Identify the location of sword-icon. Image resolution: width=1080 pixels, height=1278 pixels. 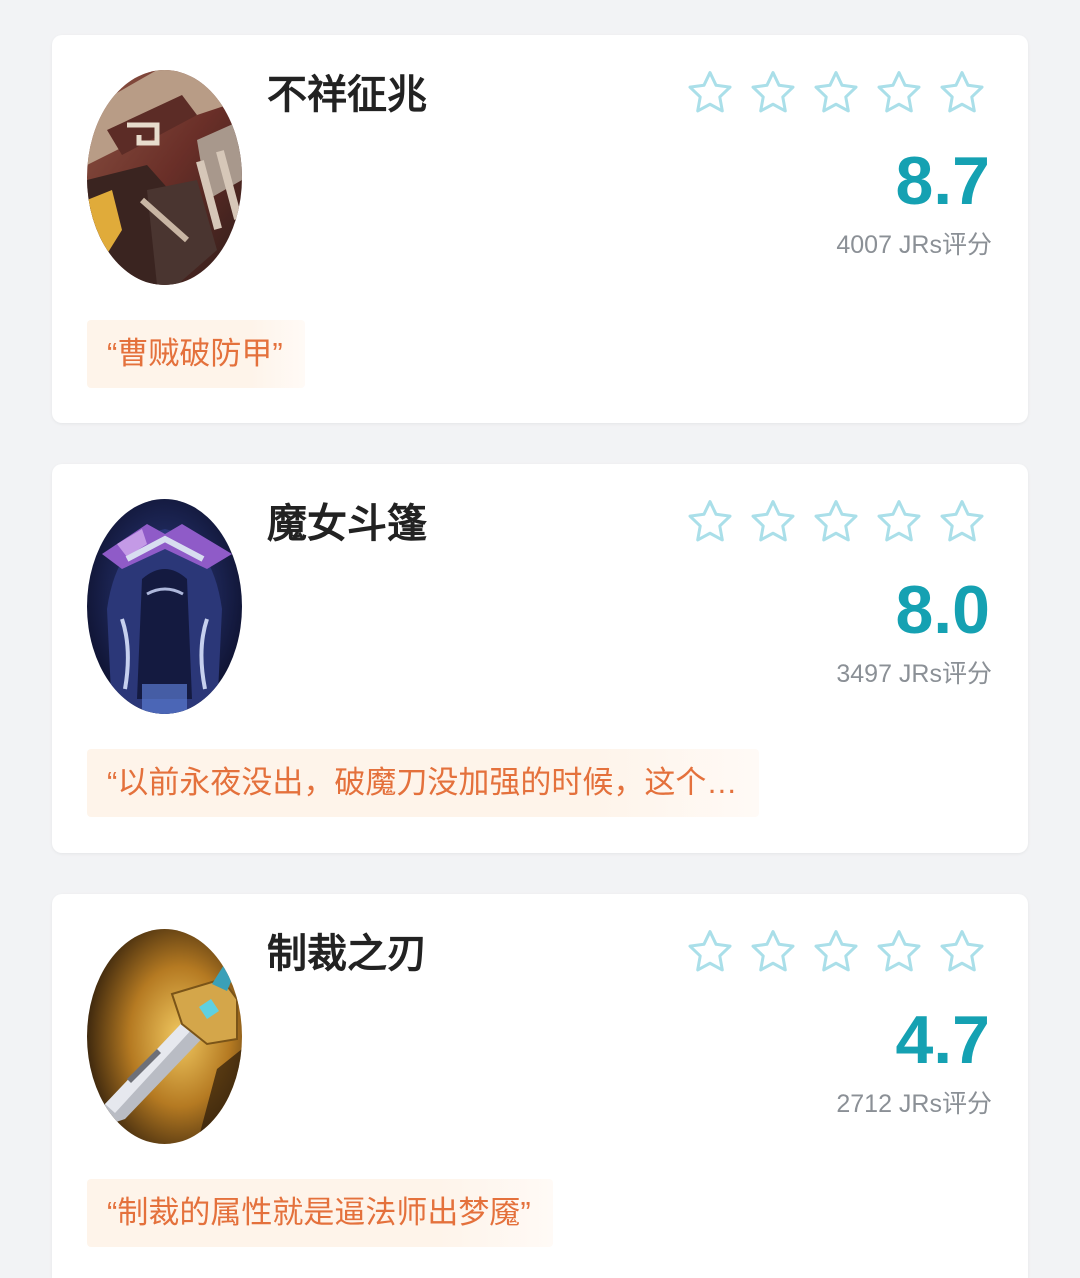
(164, 1036).